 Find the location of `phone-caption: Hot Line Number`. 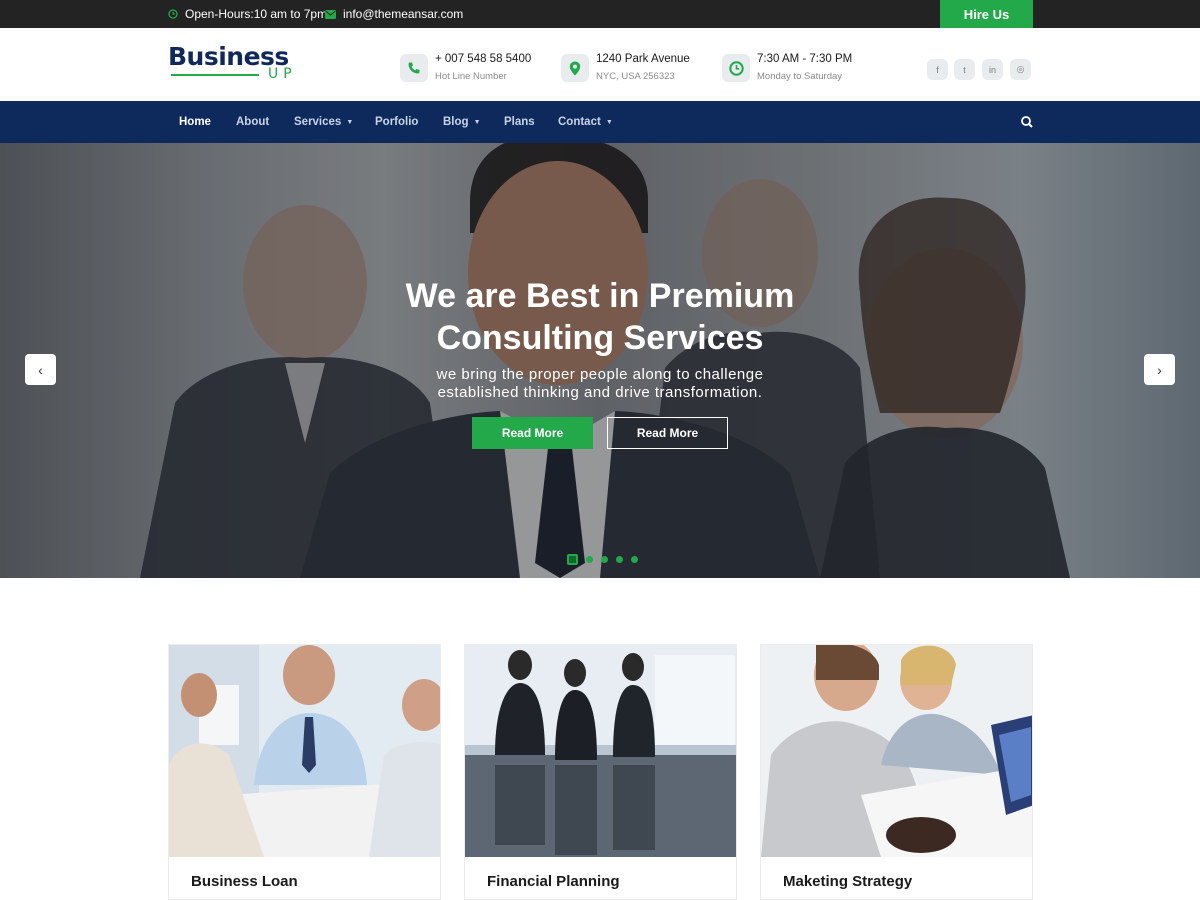

phone-caption: Hot Line Number is located at coordinates (471, 76).